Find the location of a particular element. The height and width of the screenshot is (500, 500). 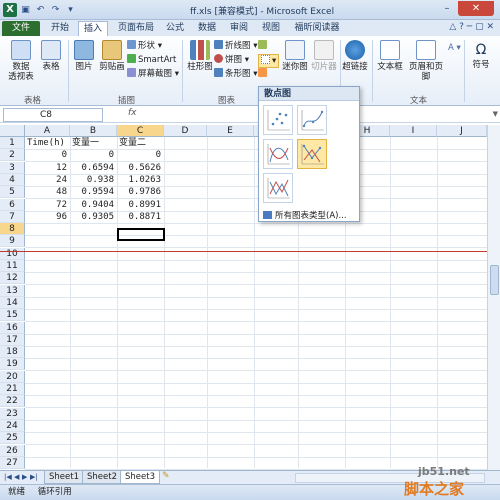

slicer-button: 切片器 is located at coordinates (324, 56).